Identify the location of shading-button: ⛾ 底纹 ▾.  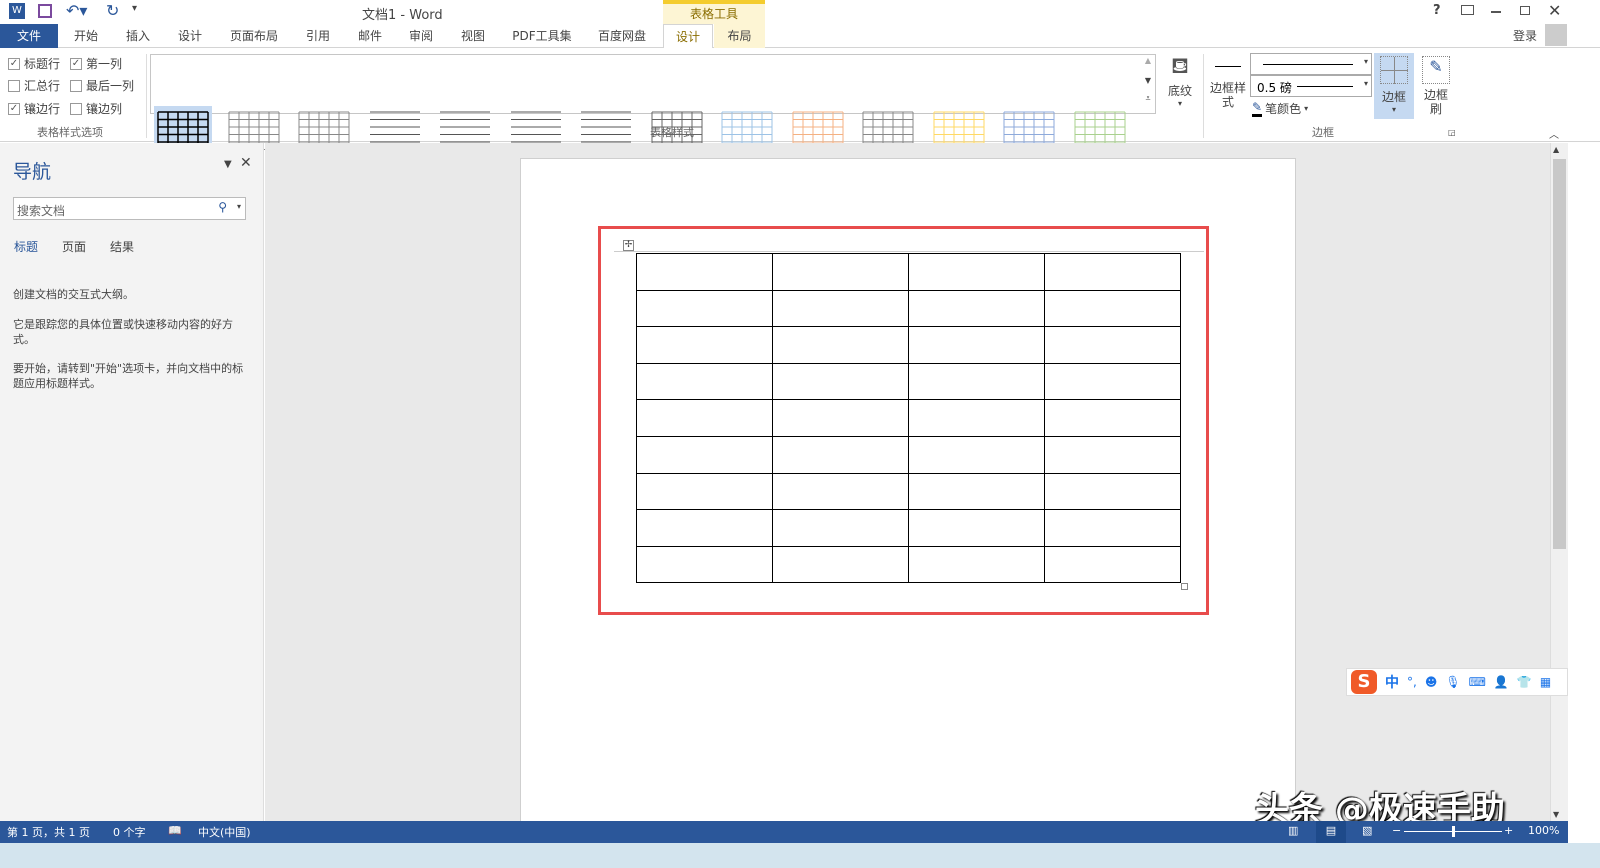
(1180, 86).